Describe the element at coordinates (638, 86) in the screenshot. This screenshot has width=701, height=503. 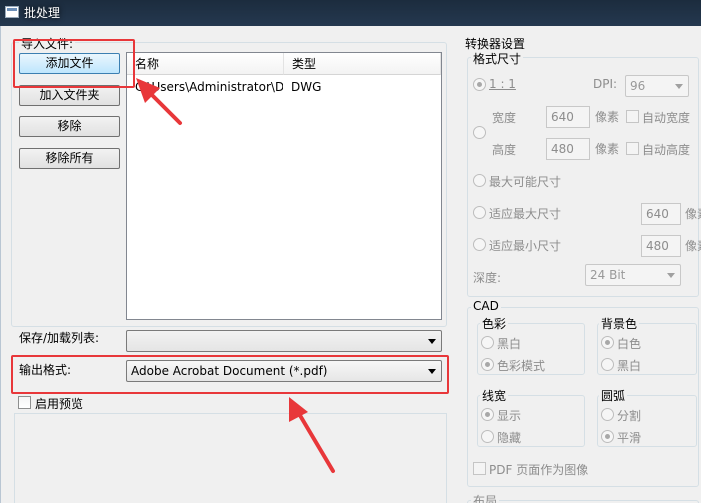
I see `dpi-value: 96` at that location.